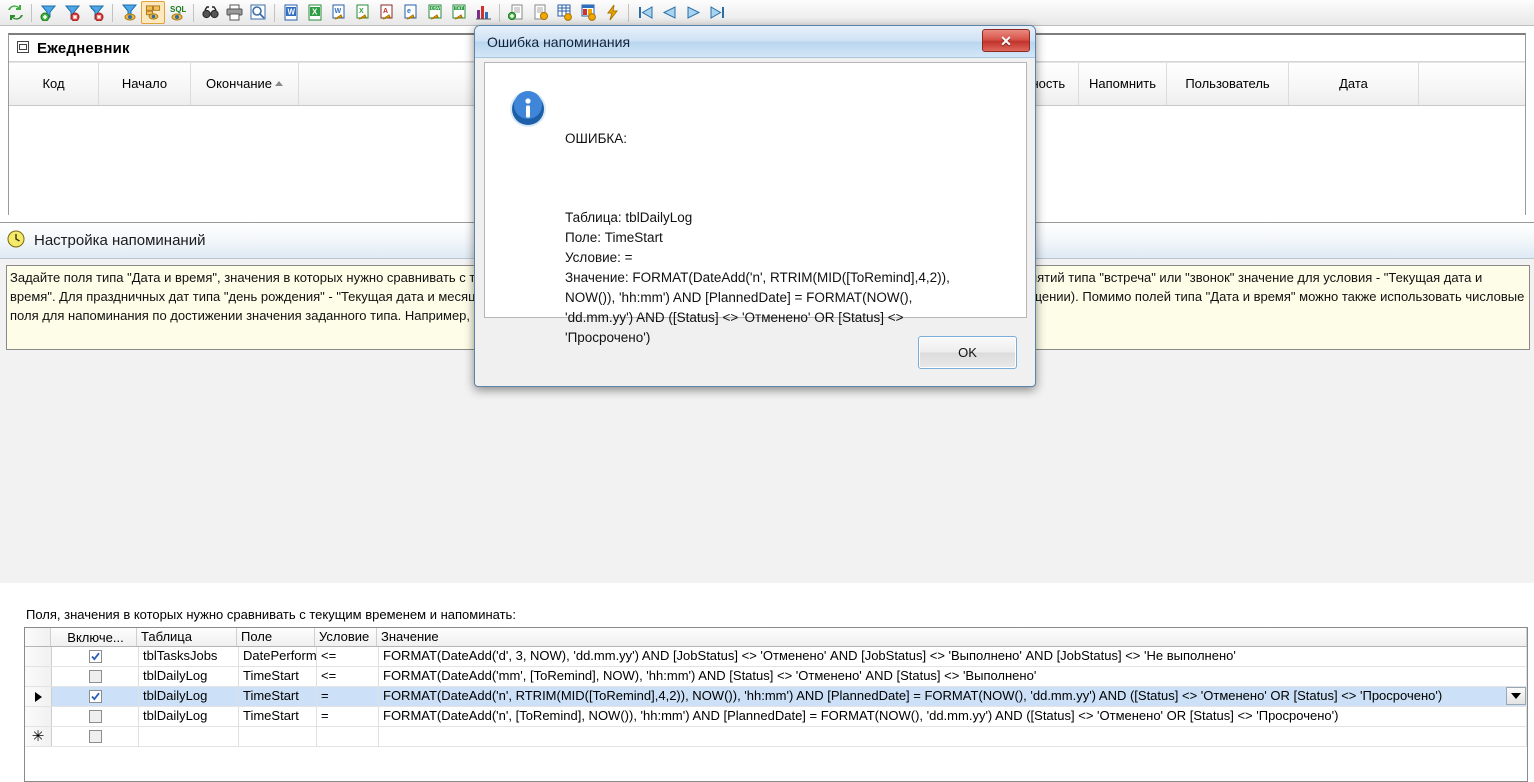 This screenshot has width=1534, height=782. What do you see at coordinates (38, 736) in the screenshot?
I see `new-row-icon: ✳` at bounding box center [38, 736].